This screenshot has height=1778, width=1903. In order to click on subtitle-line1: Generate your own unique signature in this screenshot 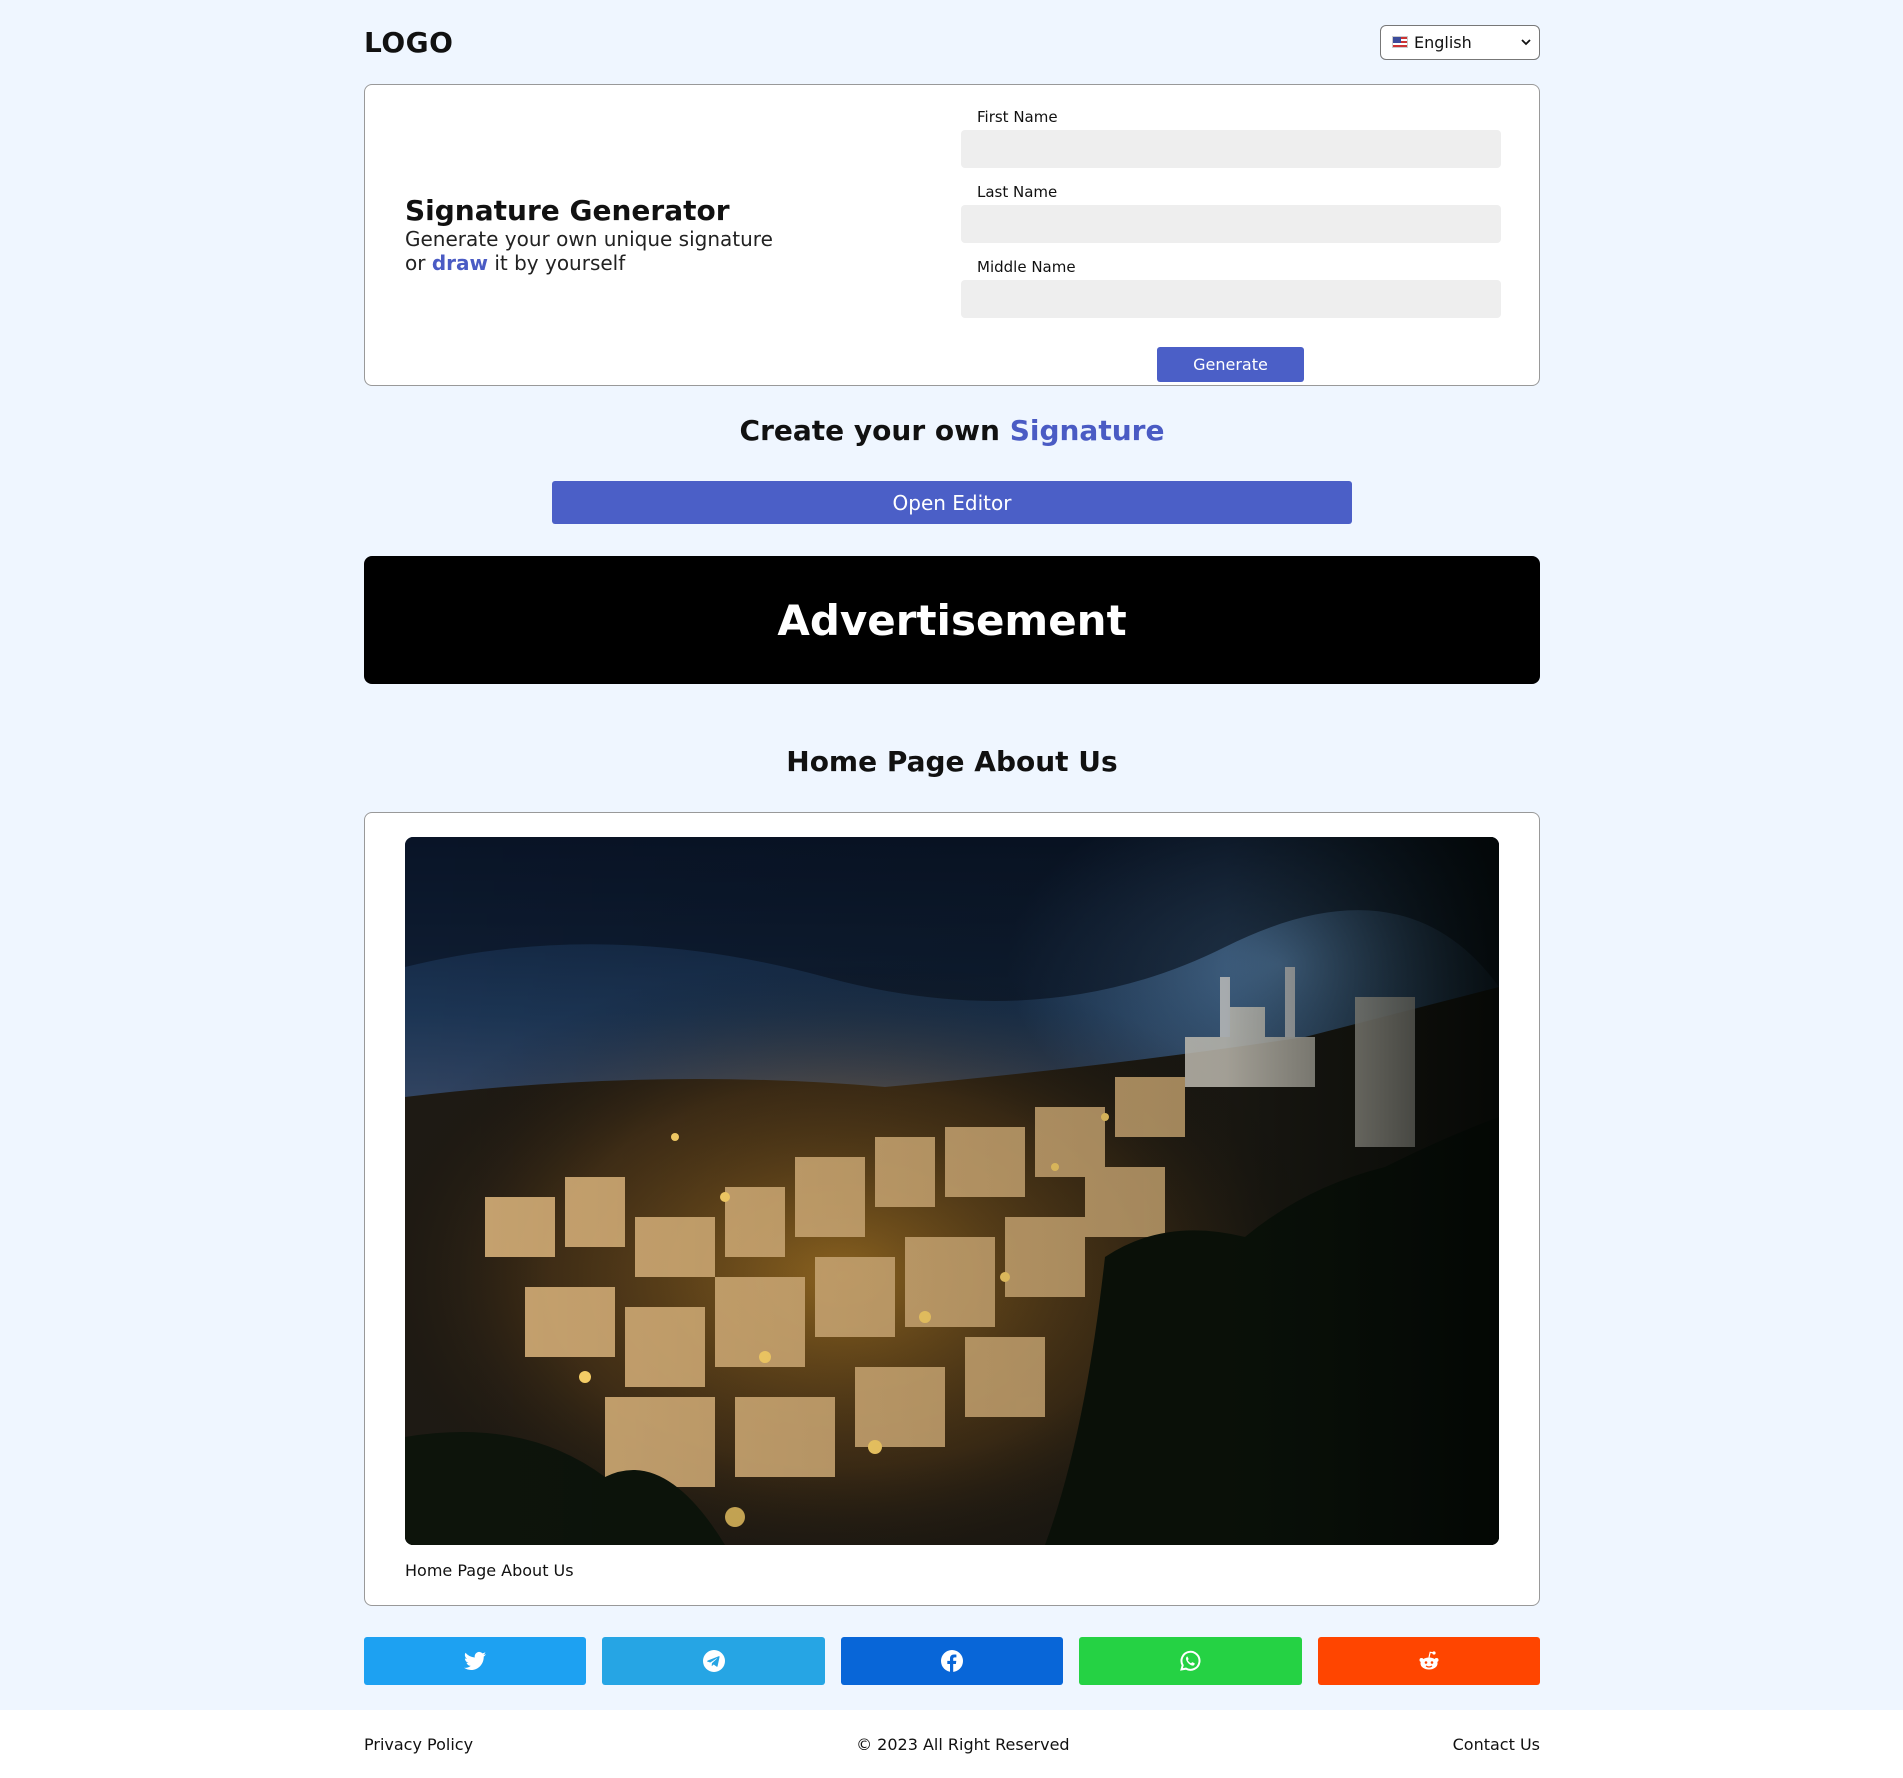, I will do `click(589, 239)`.